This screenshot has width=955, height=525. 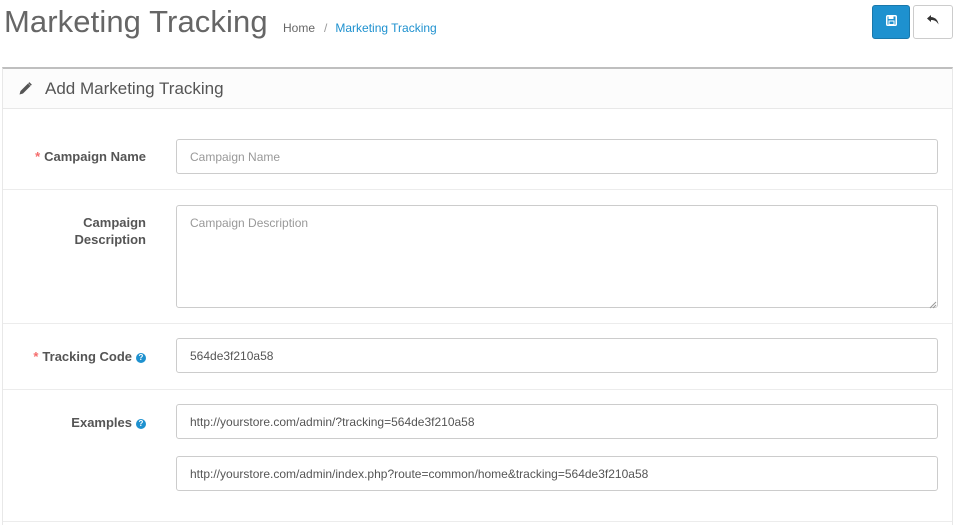 I want to click on row-divider, so click(x=477, y=521).